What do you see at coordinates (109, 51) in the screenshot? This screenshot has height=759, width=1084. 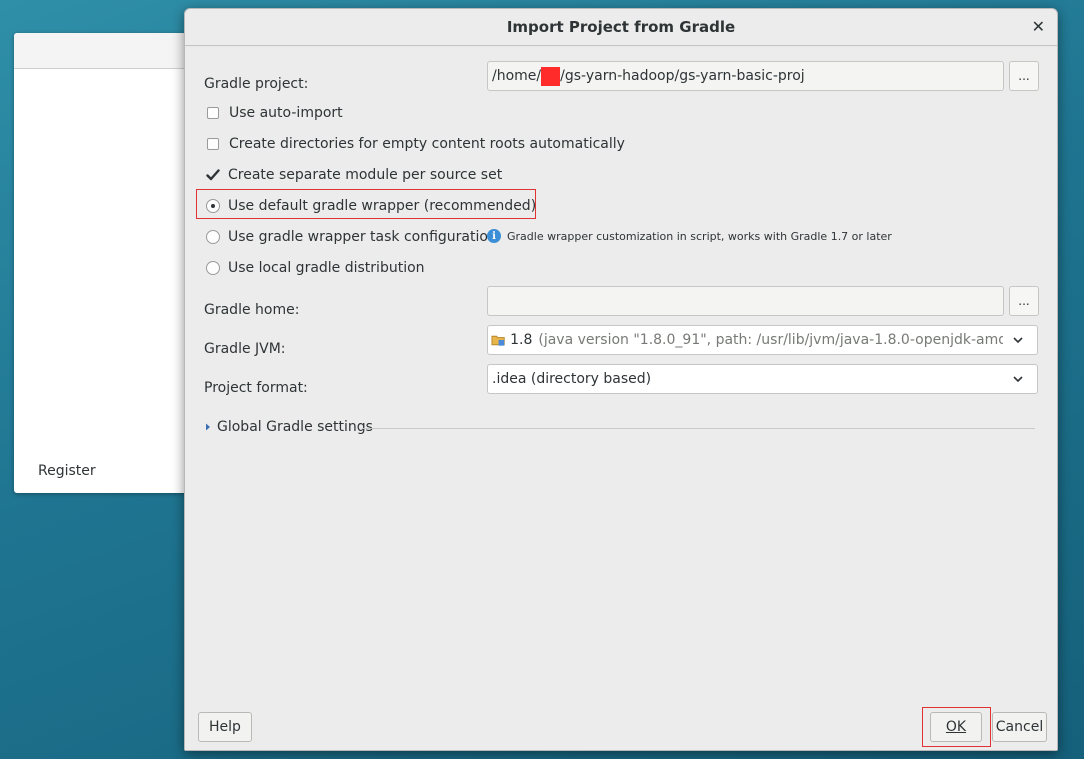 I see `background-window-header` at bounding box center [109, 51].